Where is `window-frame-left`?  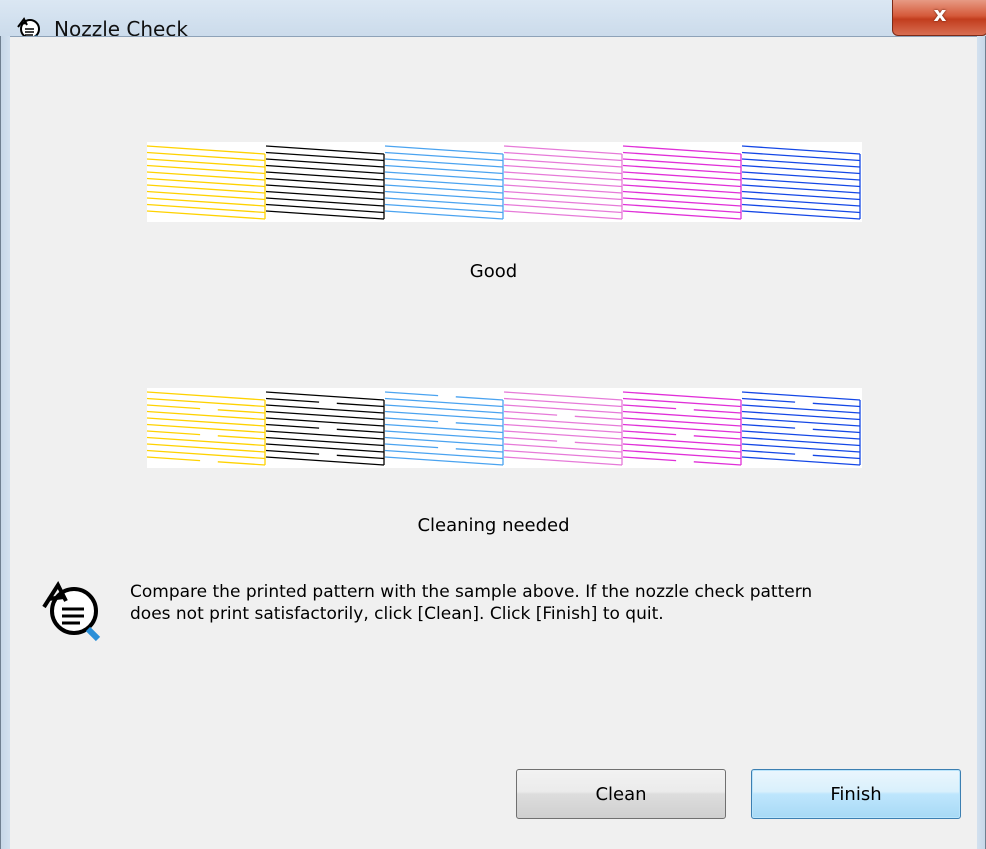
window-frame-left is located at coordinates (5, 442).